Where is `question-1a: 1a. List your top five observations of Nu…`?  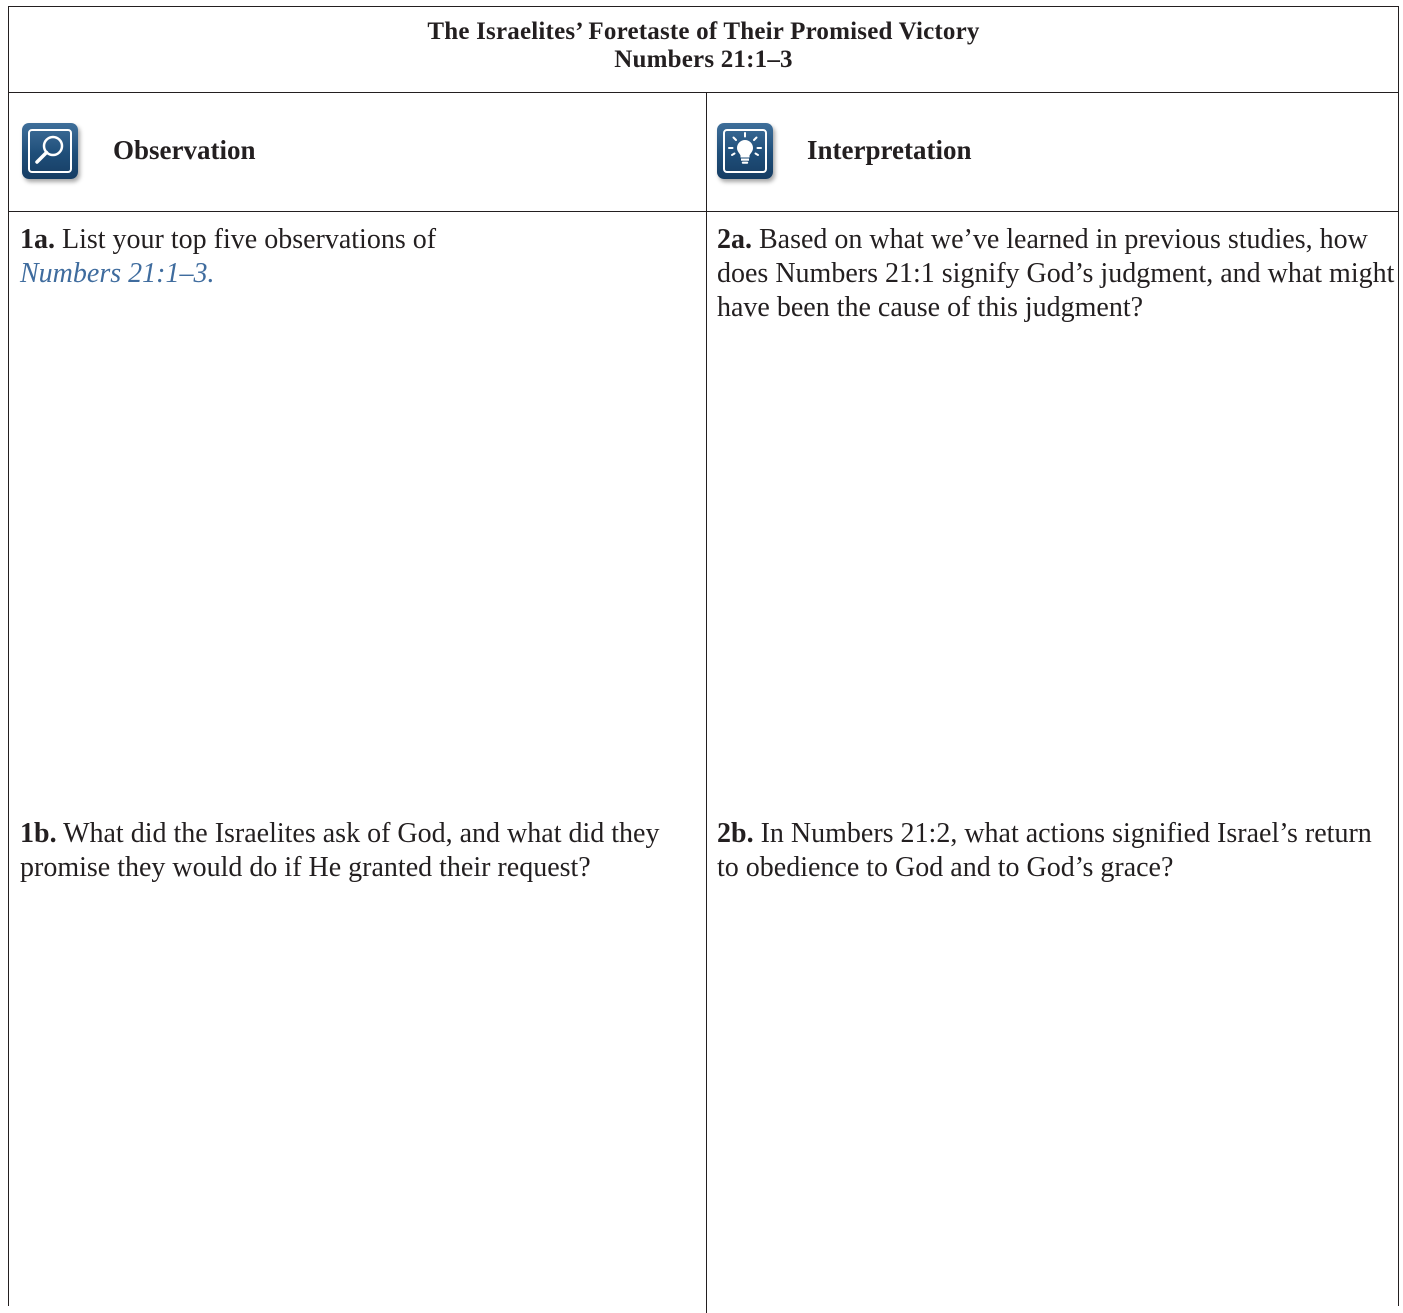 question-1a: 1a. List your top five observations of Nu… is located at coordinates (357, 257).